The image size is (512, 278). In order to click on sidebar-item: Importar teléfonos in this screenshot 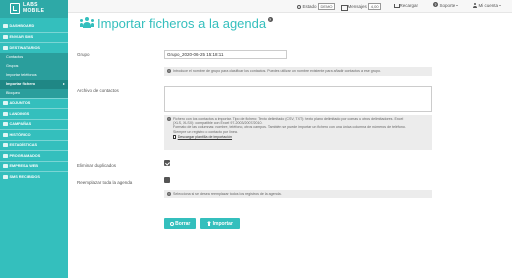, I will do `click(34, 75)`.